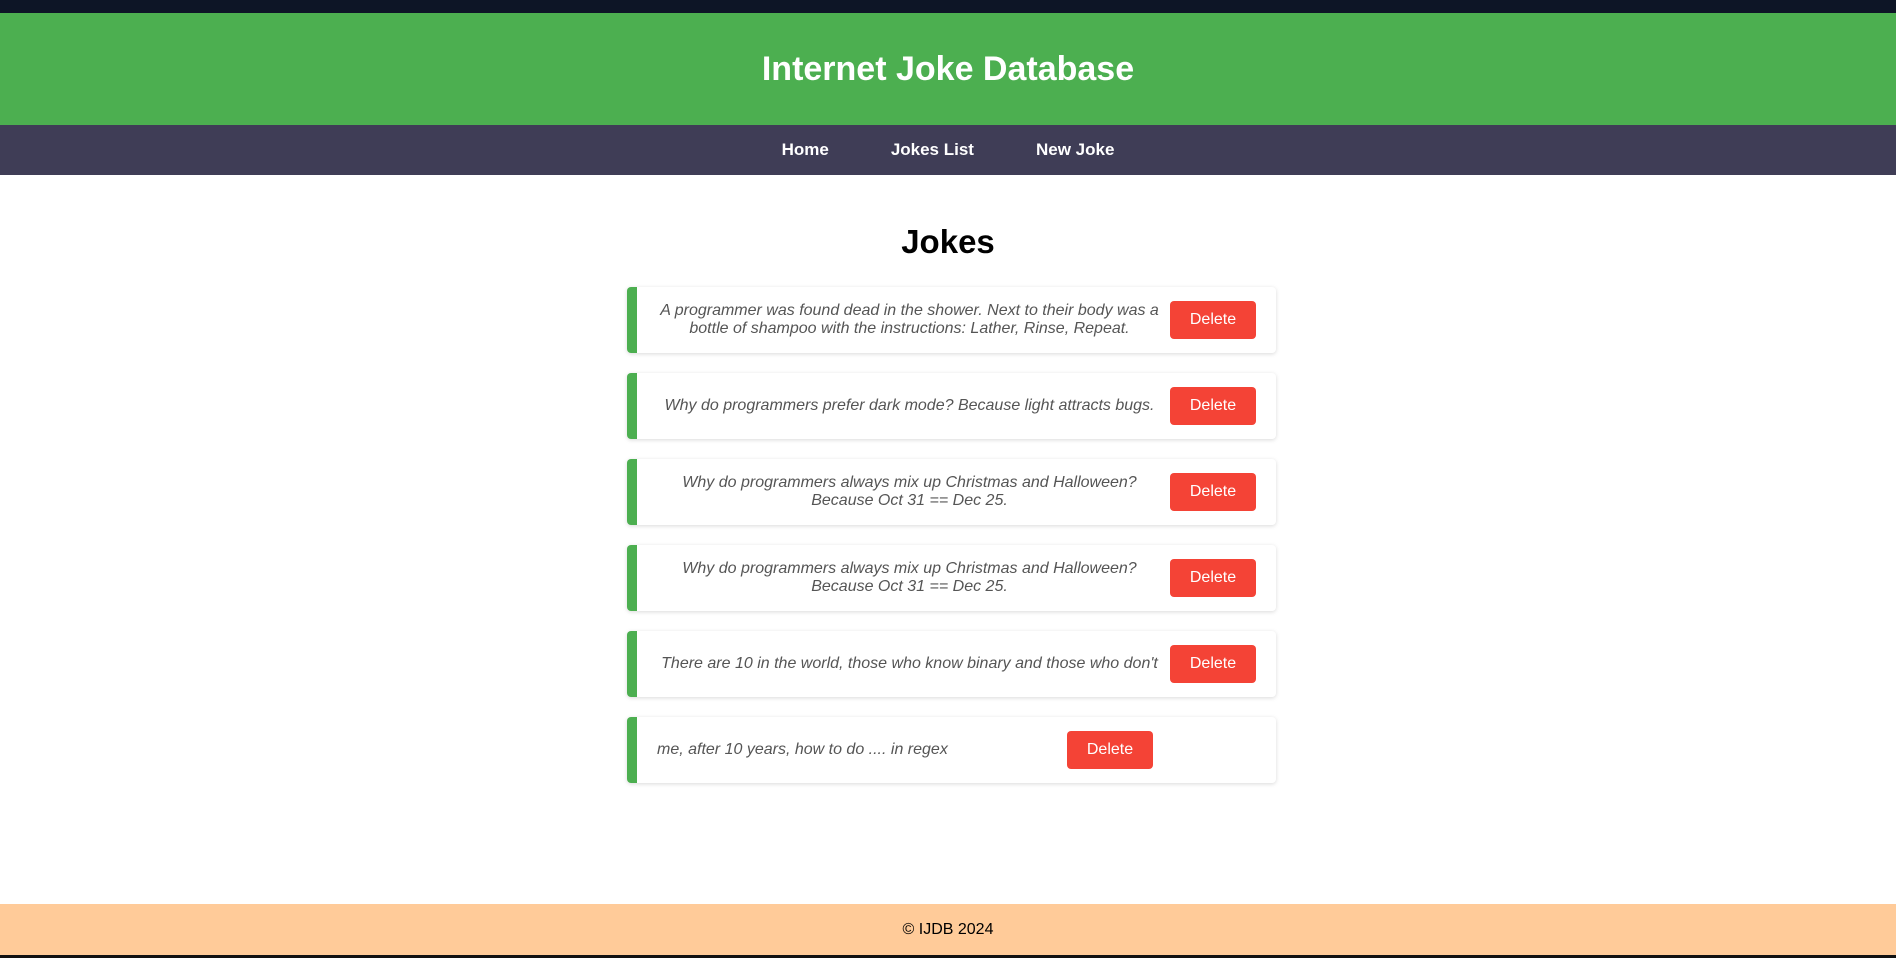 This screenshot has width=1896, height=958. I want to click on site-title: Internet Joke Database, so click(948, 68).